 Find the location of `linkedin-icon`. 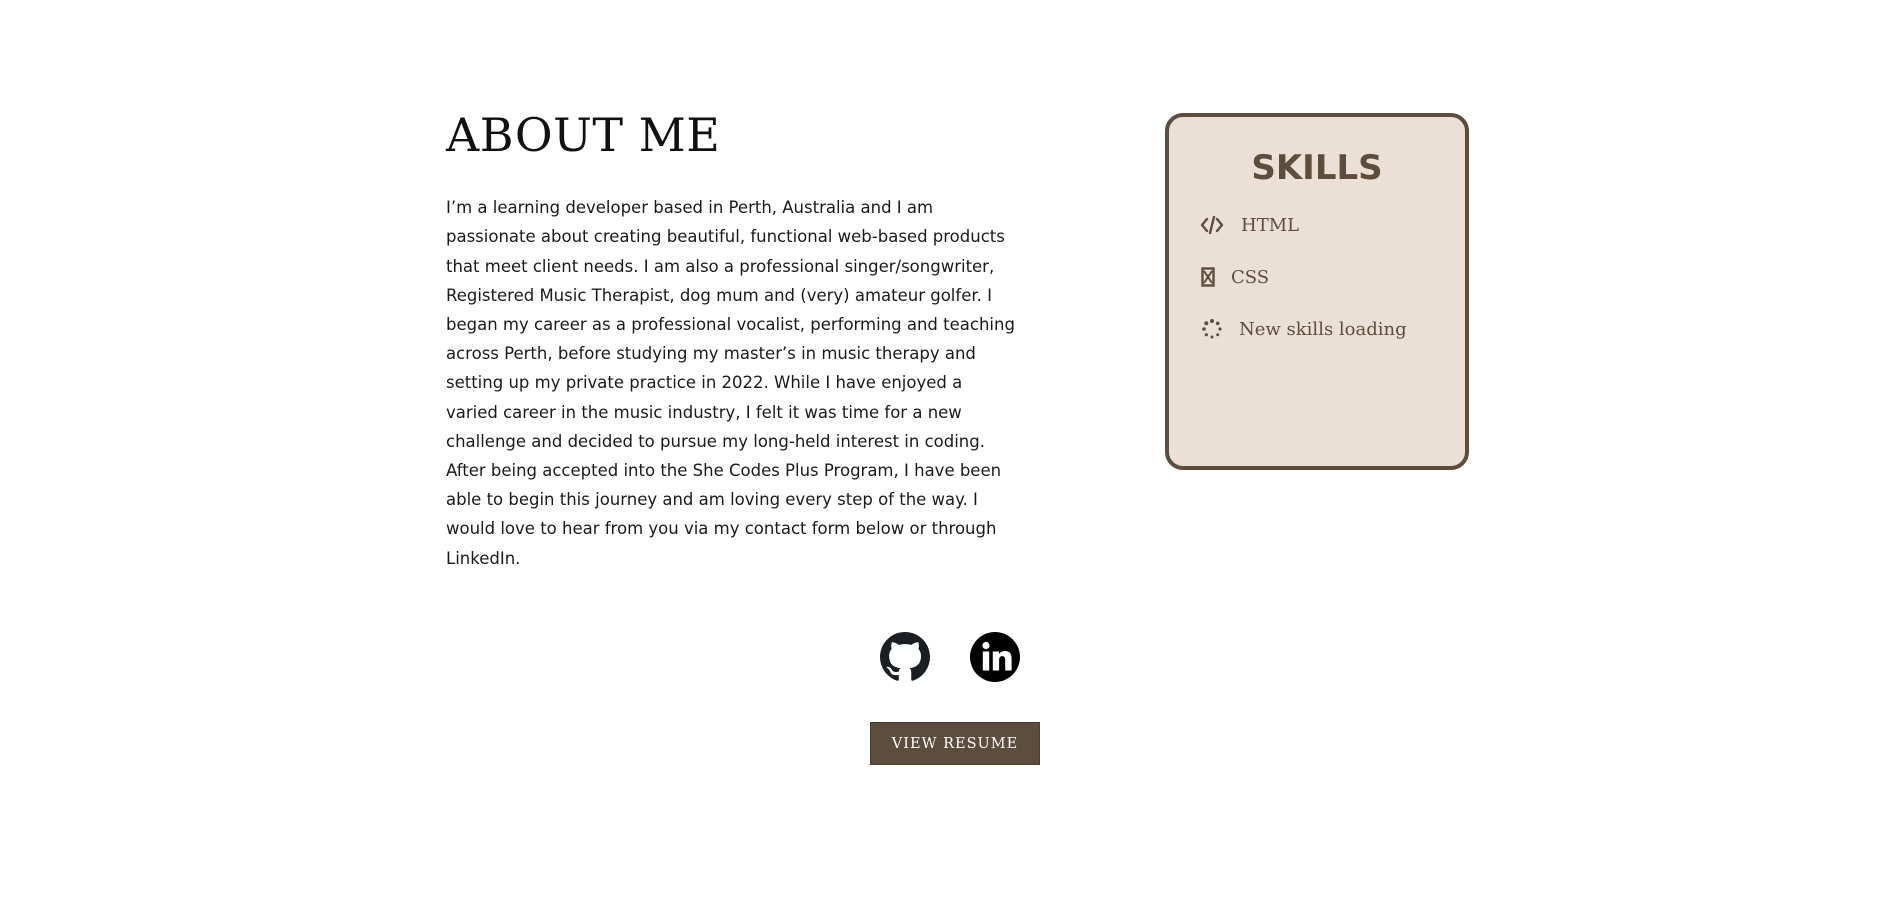

linkedin-icon is located at coordinates (995, 659).